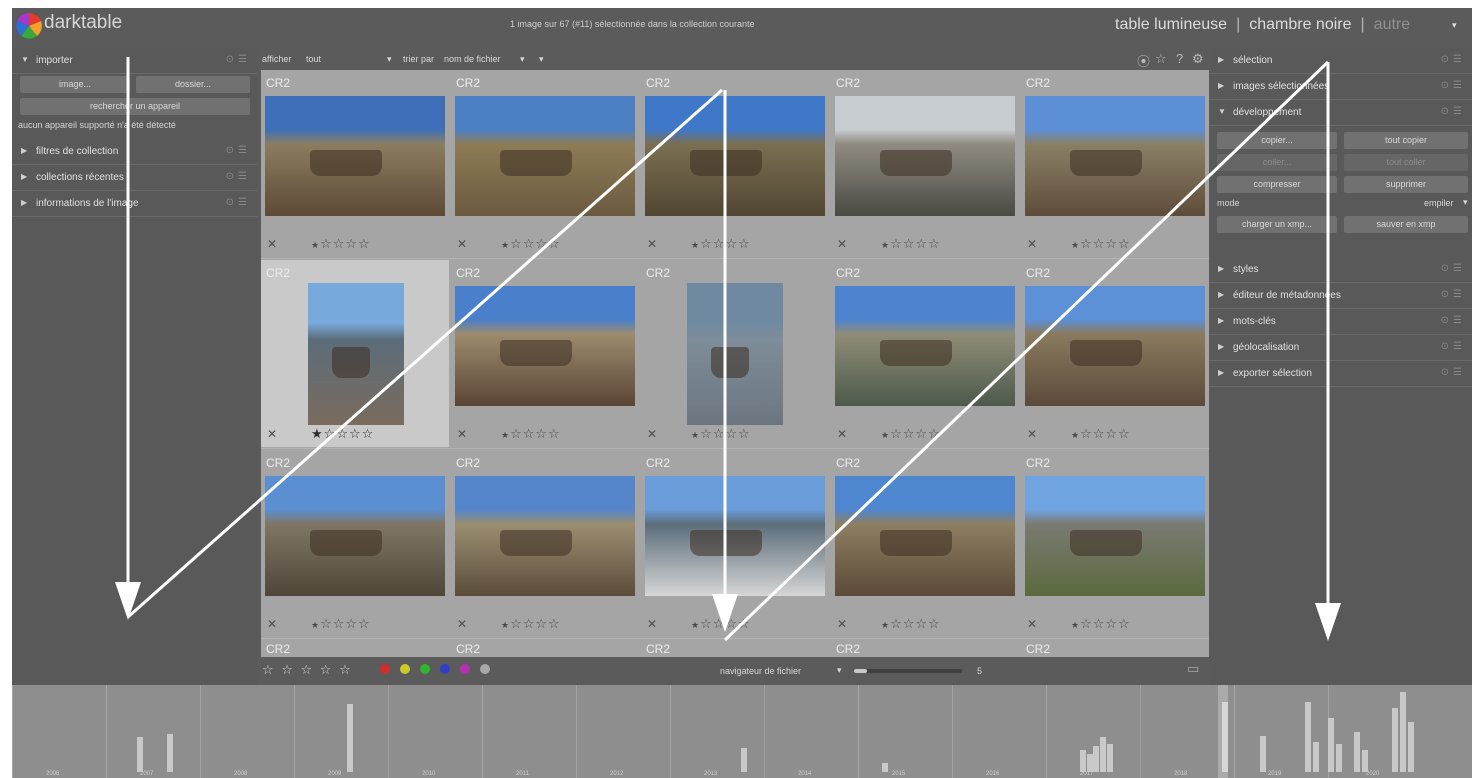 The width and height of the screenshot is (1472, 778). I want to click on mode-dropdown-icon: ▾, so click(1465, 202).